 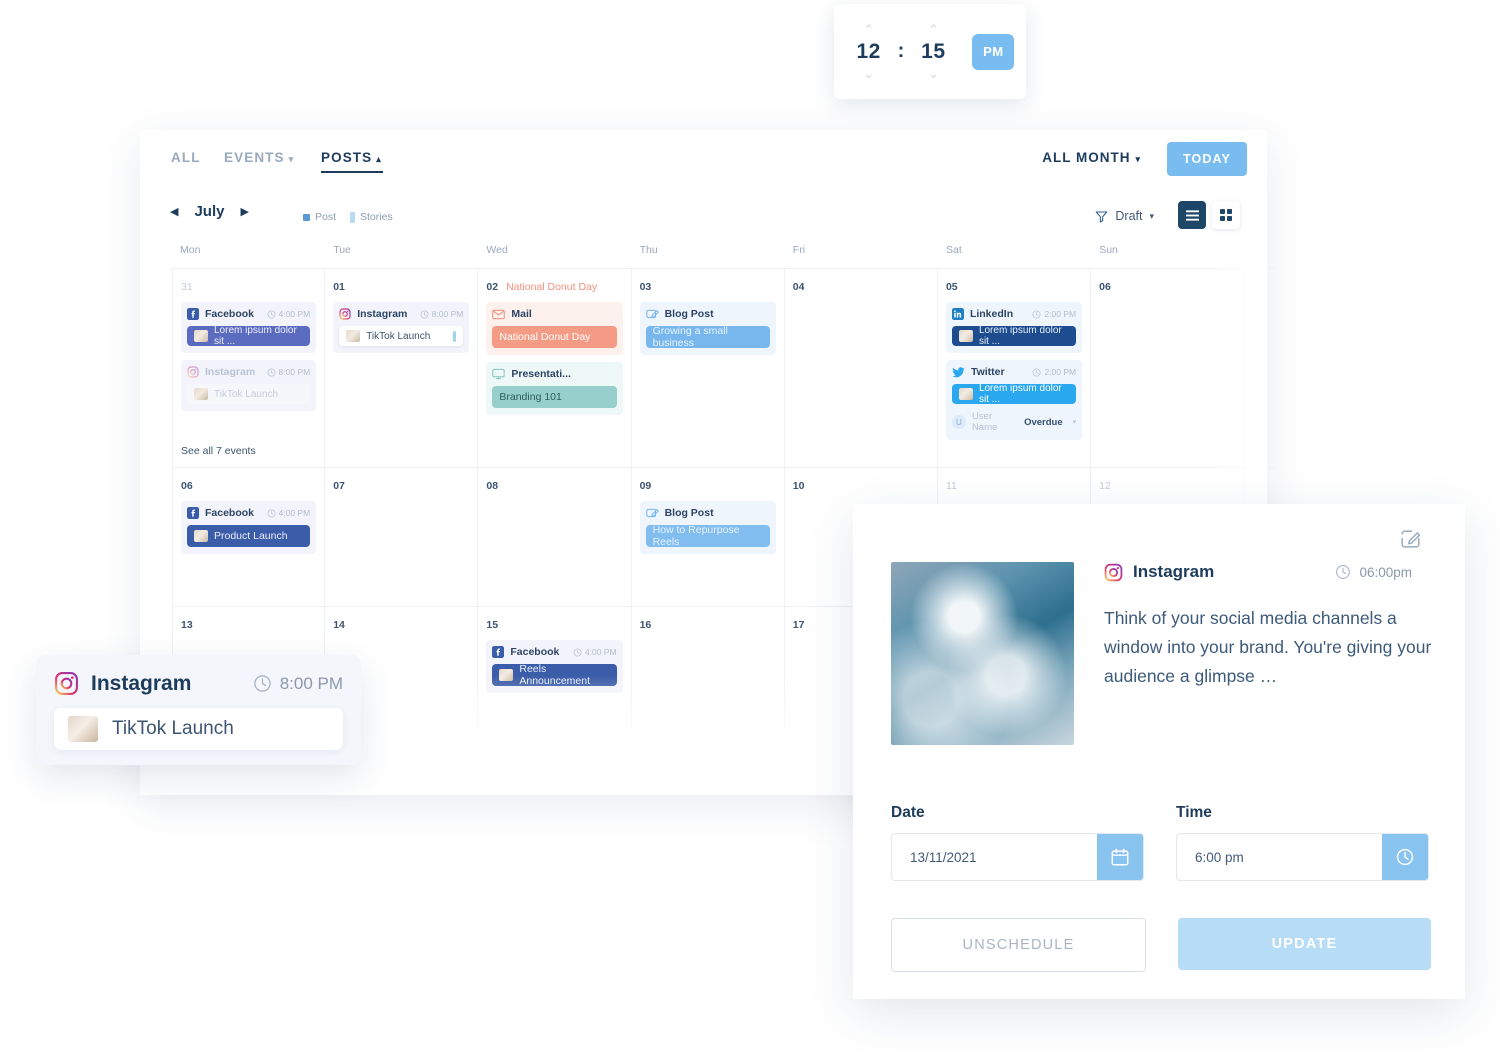 What do you see at coordinates (707, 337) in the screenshot?
I see `event-chip: Growing a small business` at bounding box center [707, 337].